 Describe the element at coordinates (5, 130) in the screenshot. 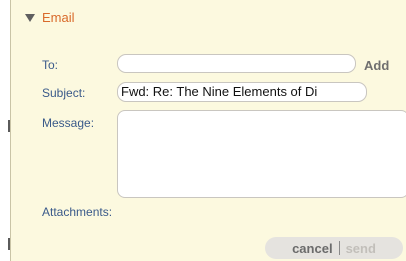

I see `left-edge` at that location.